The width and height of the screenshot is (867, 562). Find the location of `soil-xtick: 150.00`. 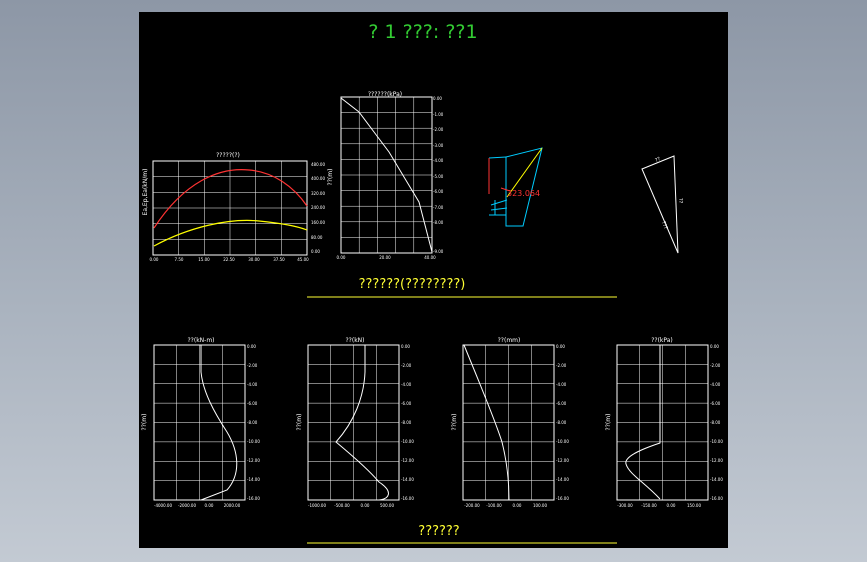

soil-xtick: 150.00 is located at coordinates (694, 505).